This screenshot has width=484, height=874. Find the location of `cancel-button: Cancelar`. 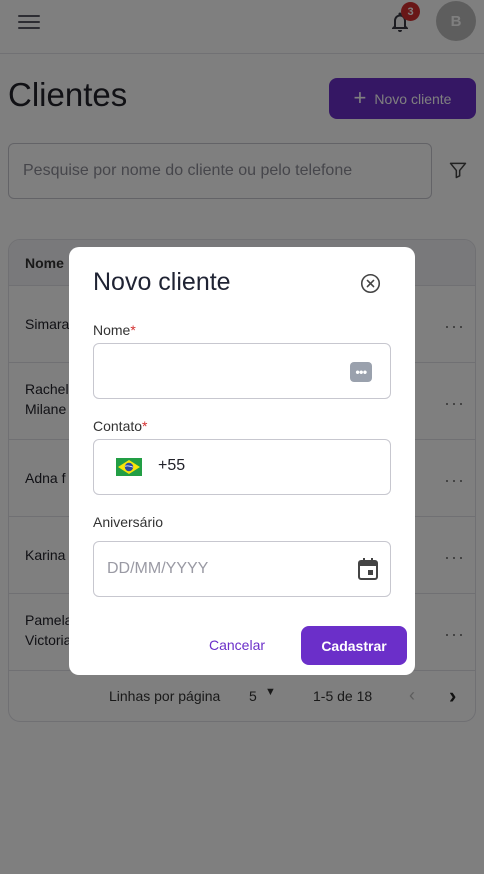

cancel-button: Cancelar is located at coordinates (237, 645).